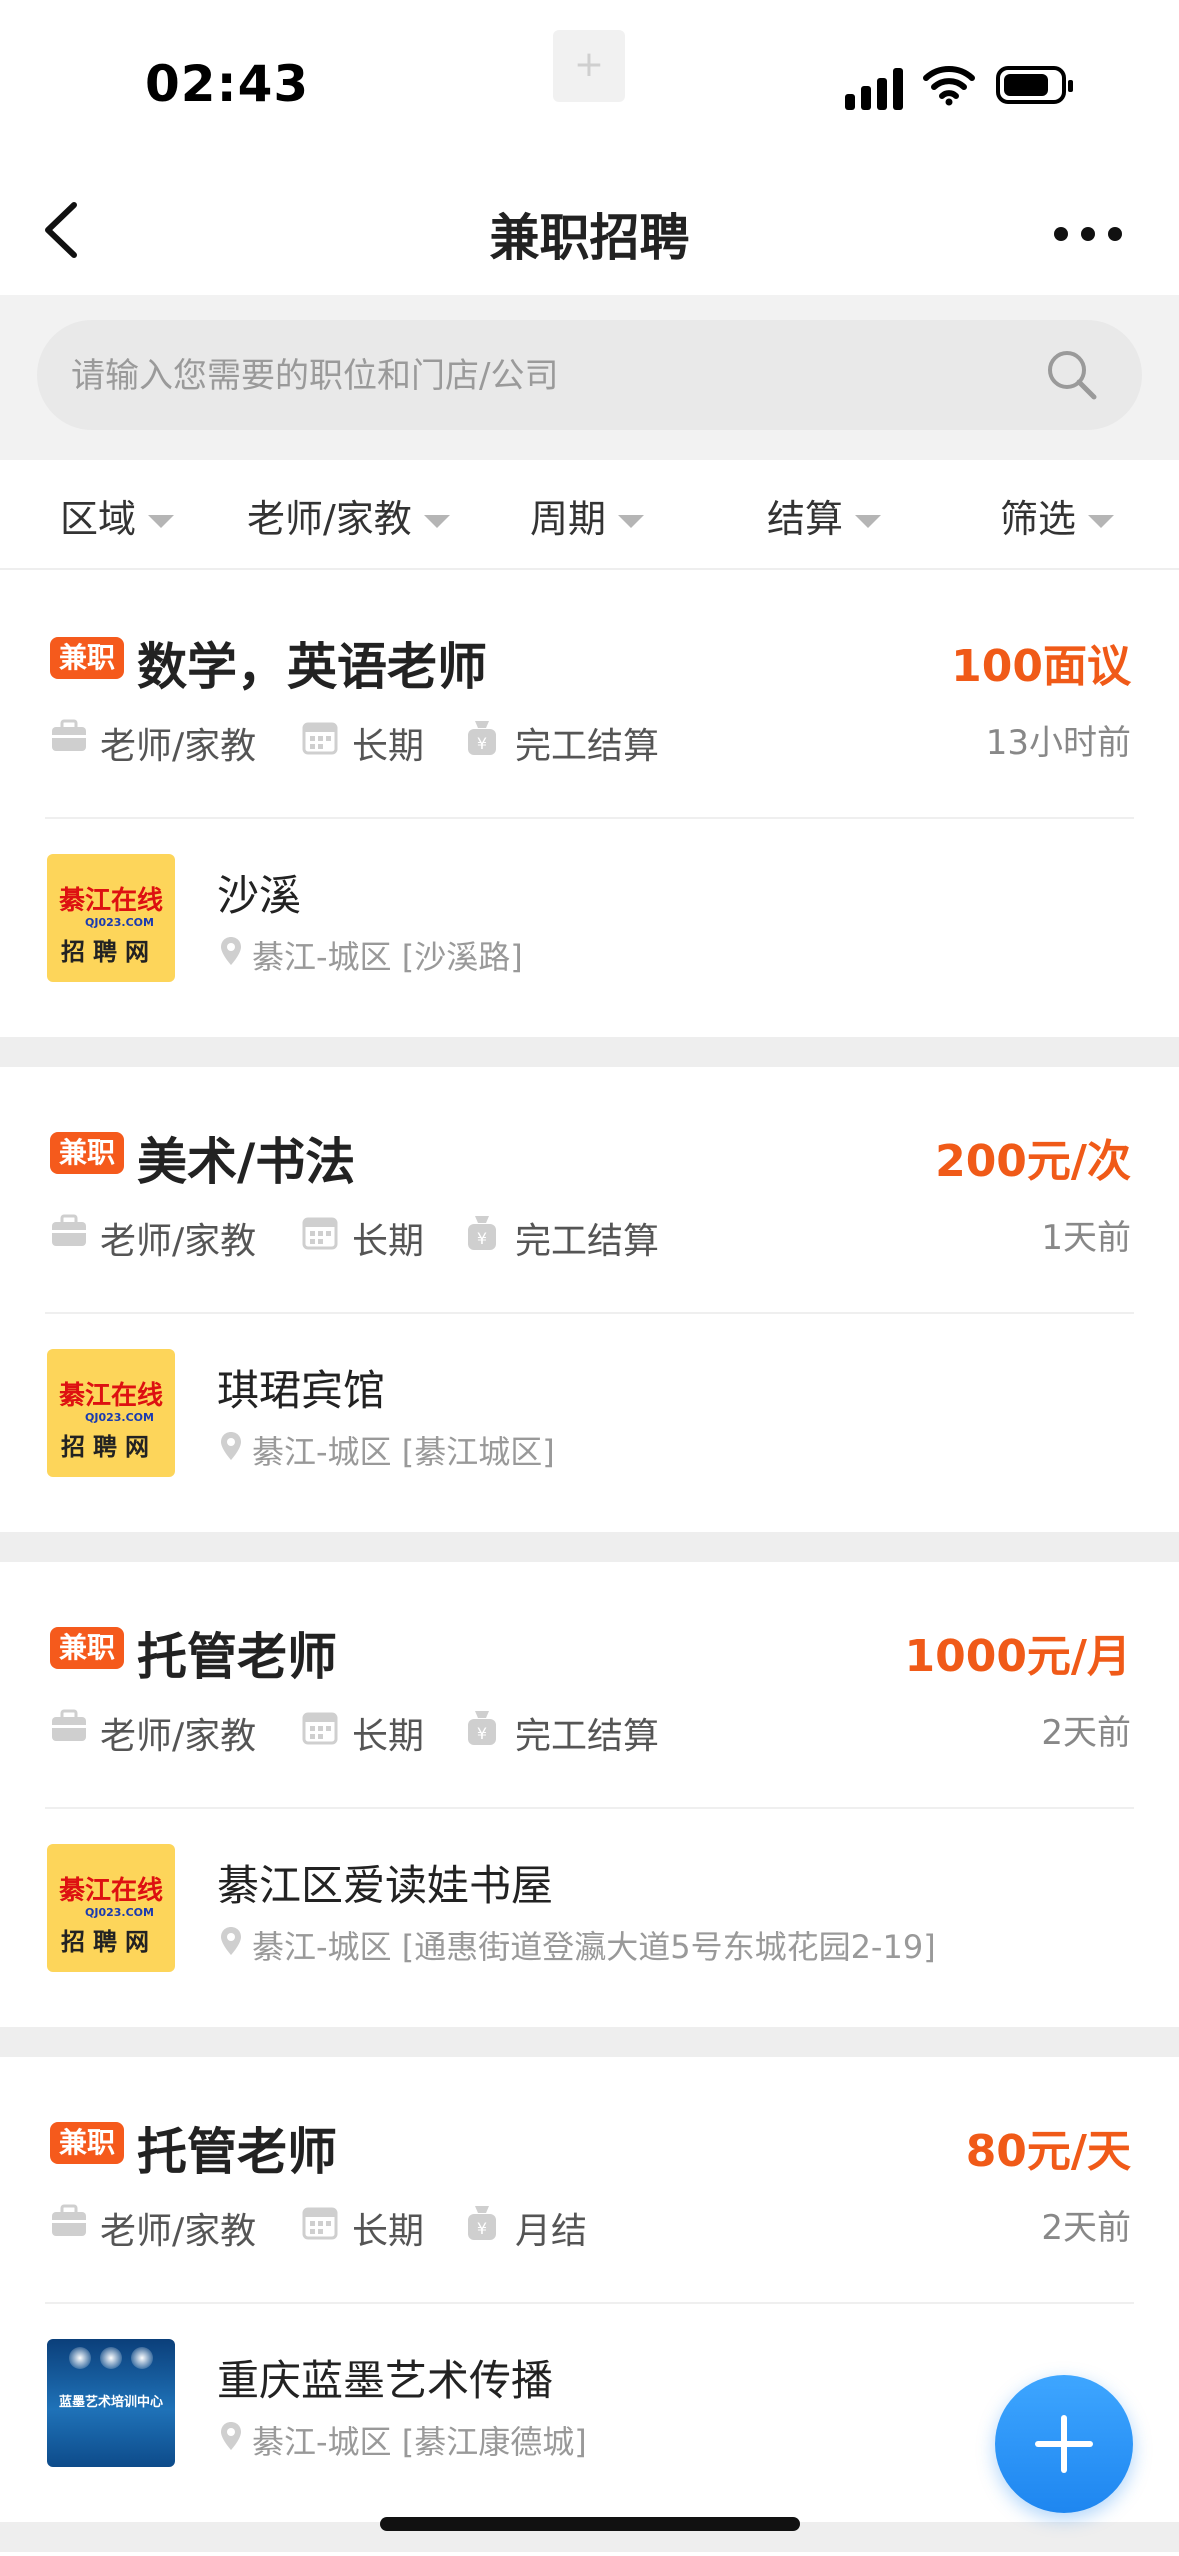  What do you see at coordinates (403, 1452) in the screenshot?
I see `address-label: 綦江-城区 [綦江城区]` at bounding box center [403, 1452].